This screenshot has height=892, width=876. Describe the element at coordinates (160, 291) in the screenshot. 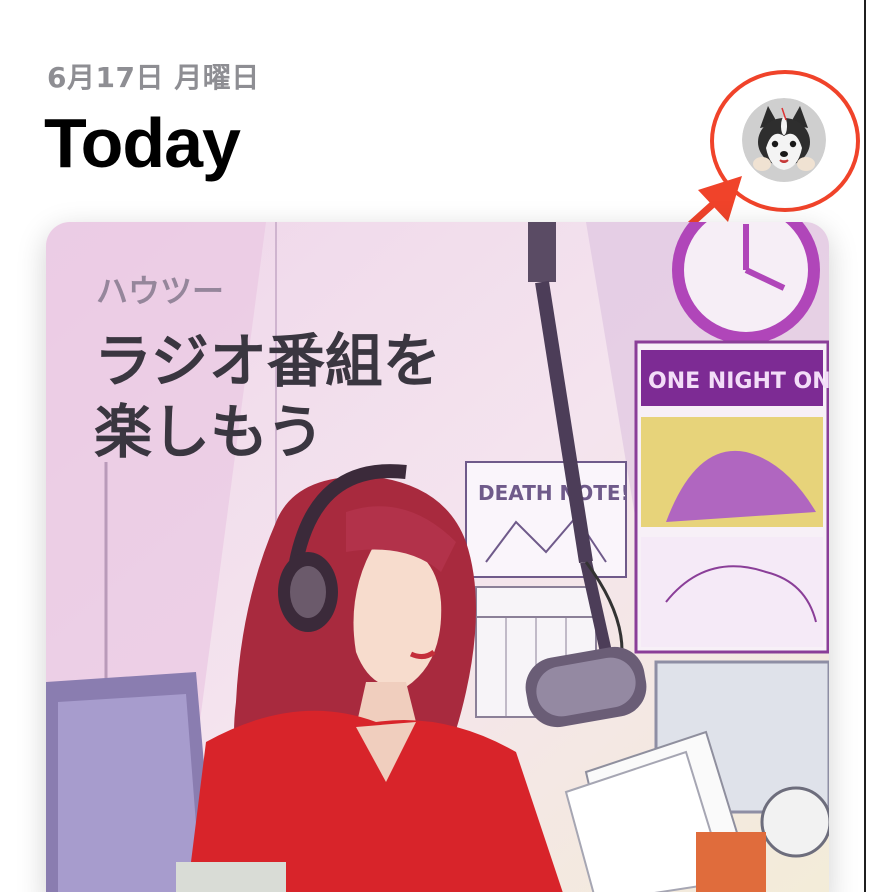

I see `card-category-label: ハウツー` at that location.